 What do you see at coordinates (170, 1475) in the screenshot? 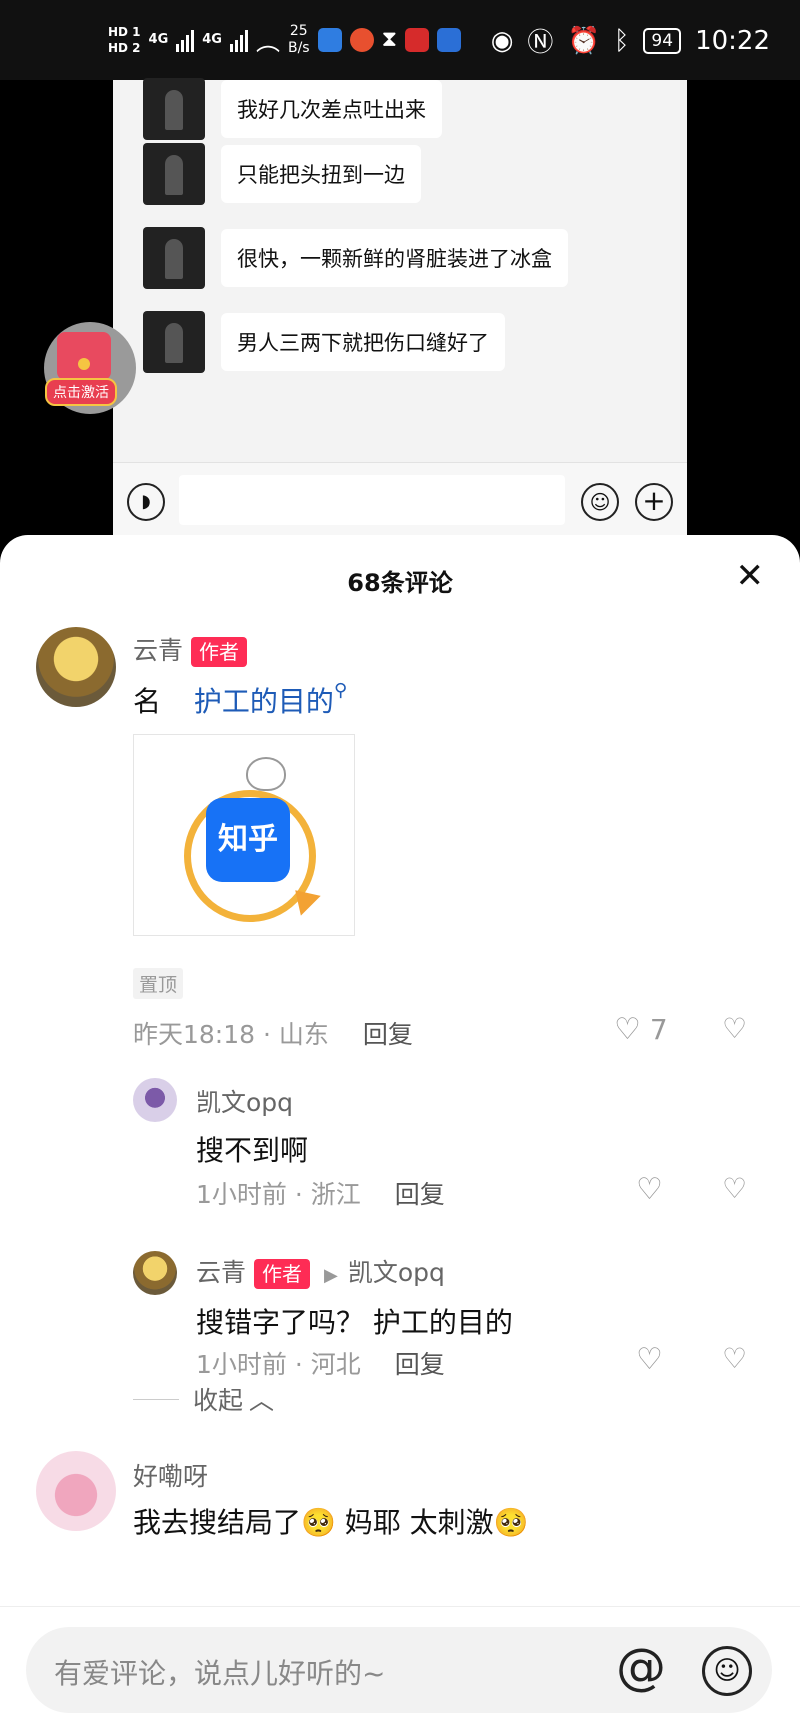
I see `comment-author: 好嘞呀` at bounding box center [170, 1475].